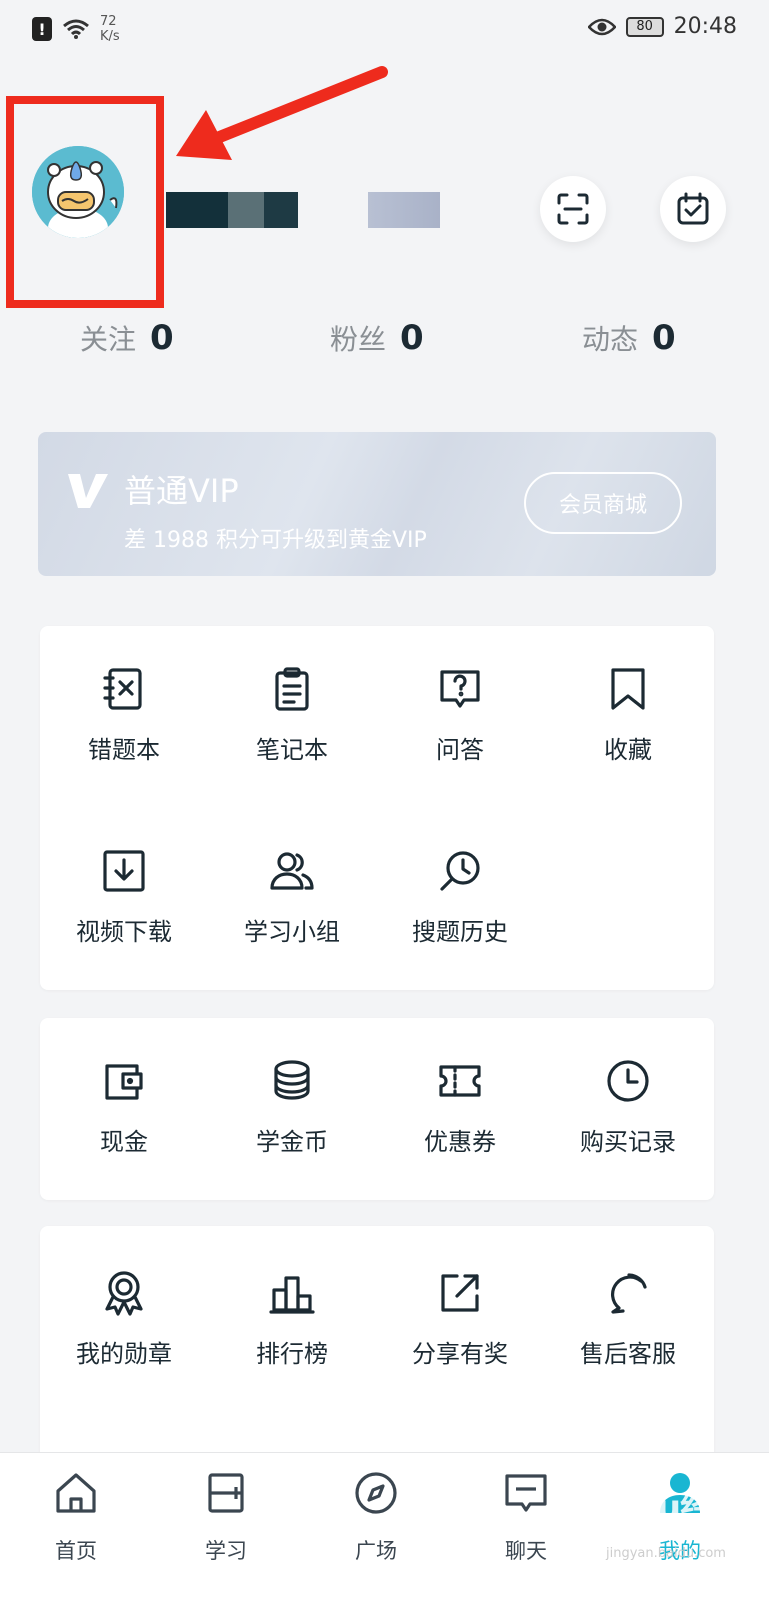 This screenshot has width=769, height=1600. I want to click on group-icon, so click(292, 871).